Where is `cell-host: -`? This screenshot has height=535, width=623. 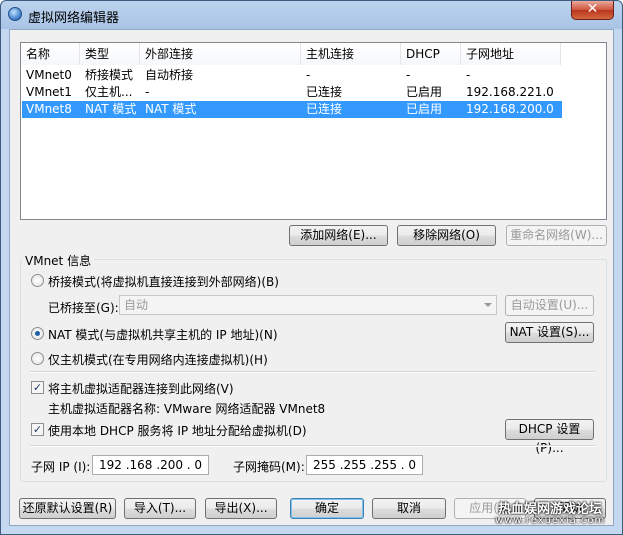
cell-host: - is located at coordinates (308, 75).